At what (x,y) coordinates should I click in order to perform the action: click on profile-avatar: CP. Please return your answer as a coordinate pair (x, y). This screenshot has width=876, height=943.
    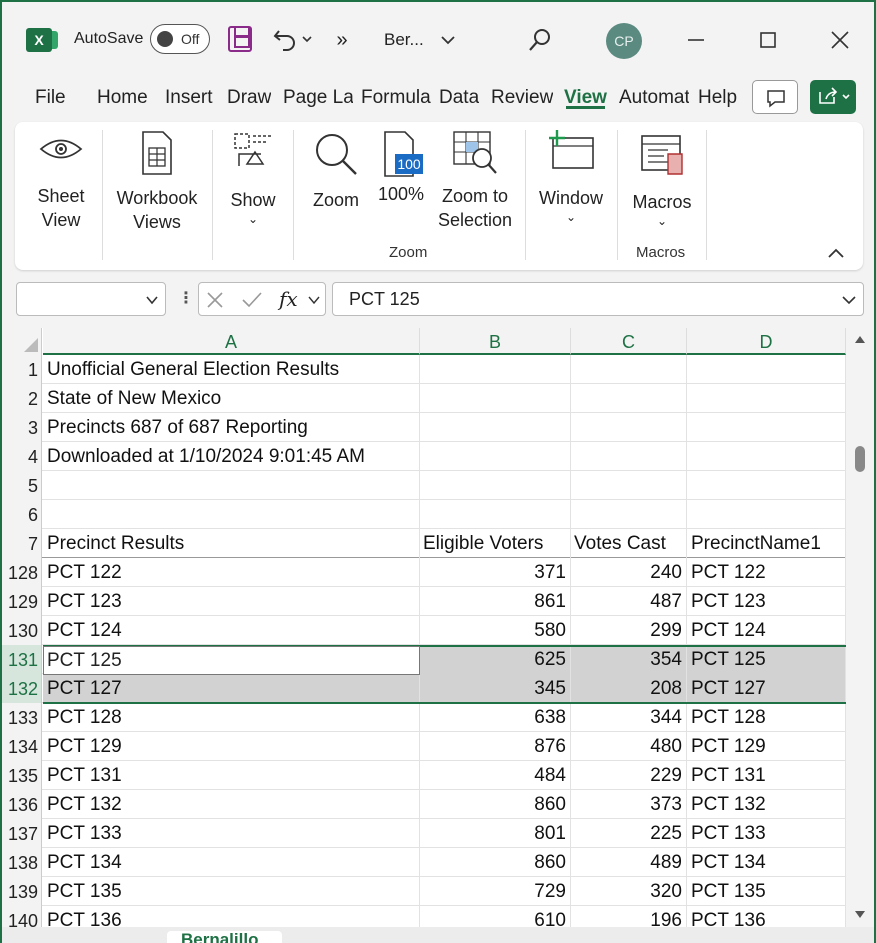
    Looking at the image, I should click on (624, 41).